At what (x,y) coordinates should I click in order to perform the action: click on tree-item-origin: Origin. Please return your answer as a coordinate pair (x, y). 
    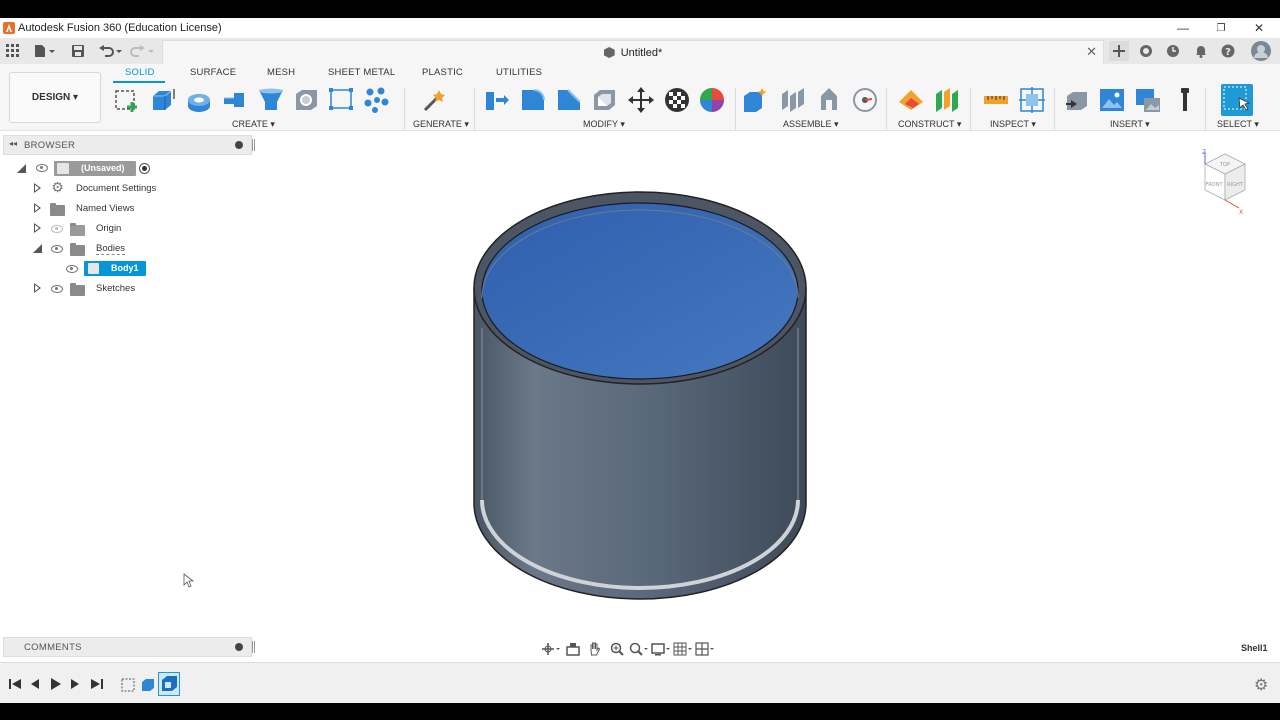
    Looking at the image, I should click on (108, 228).